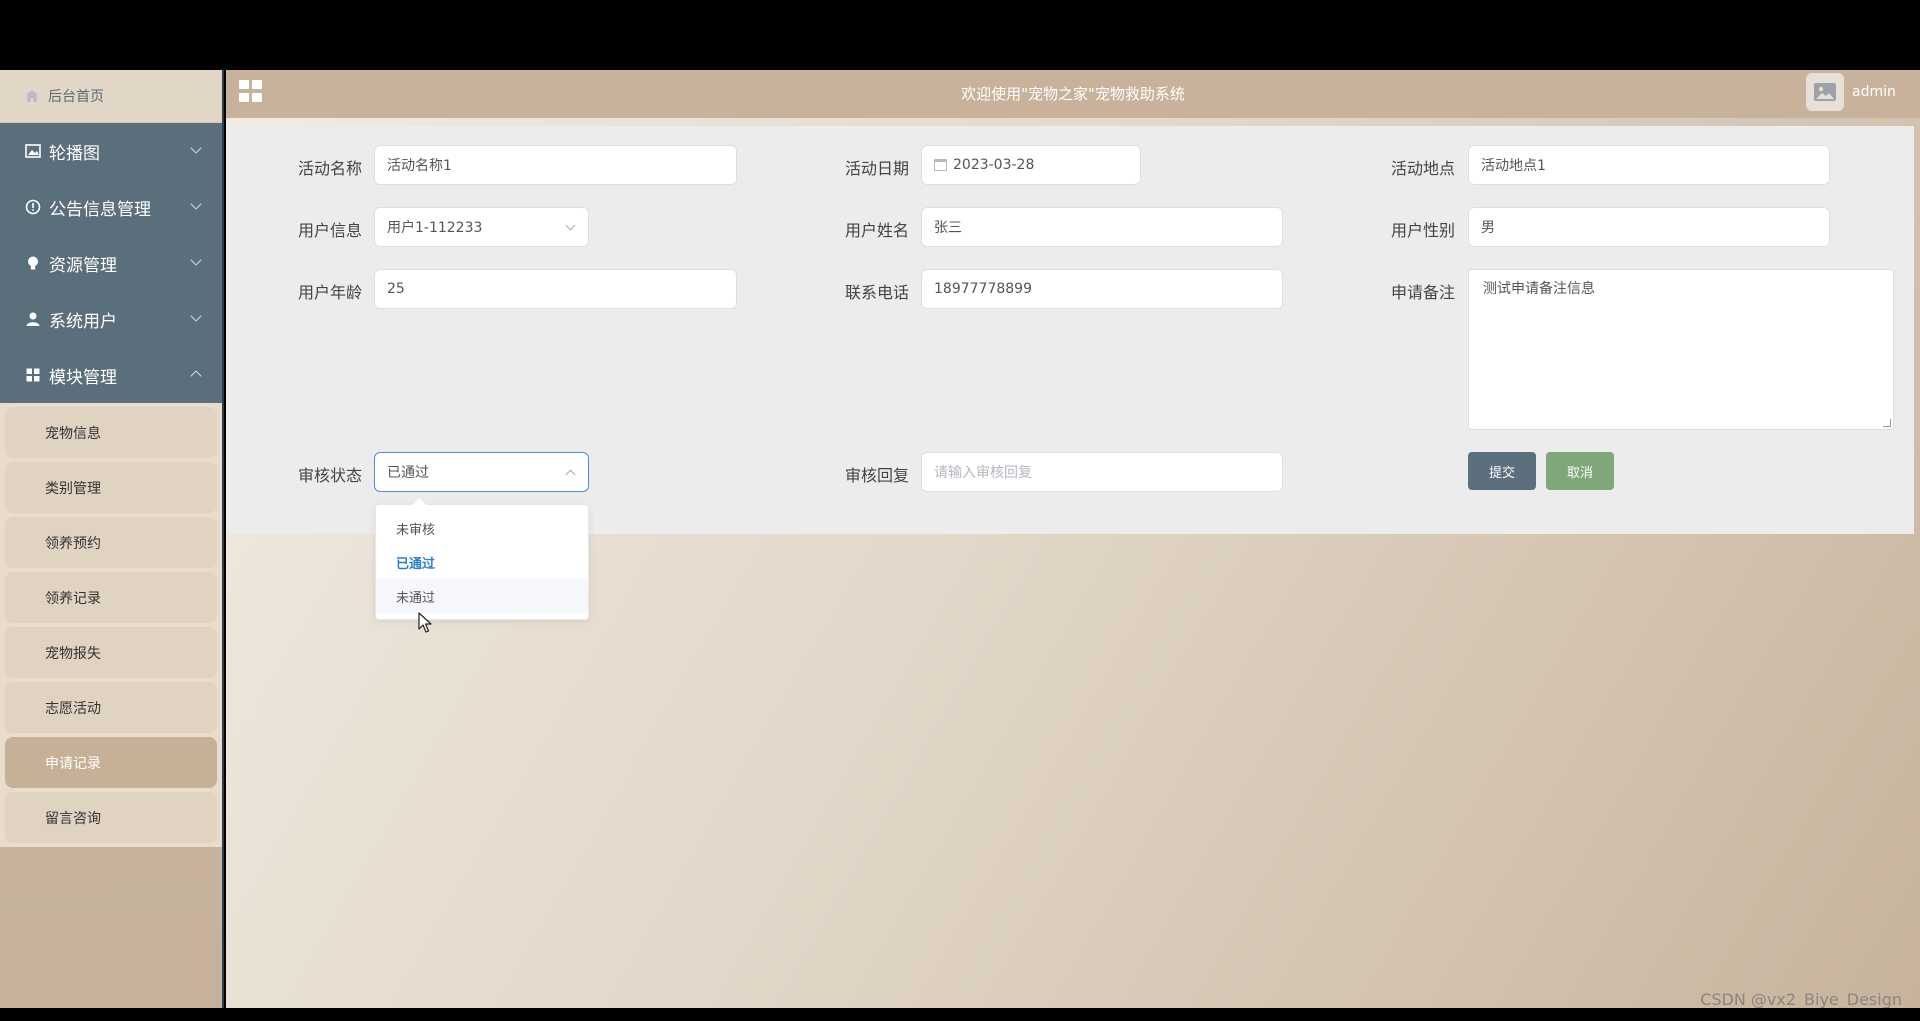 The image size is (1920, 1021). I want to click on sidebar-menu-resource: 资源管理, so click(111, 263).